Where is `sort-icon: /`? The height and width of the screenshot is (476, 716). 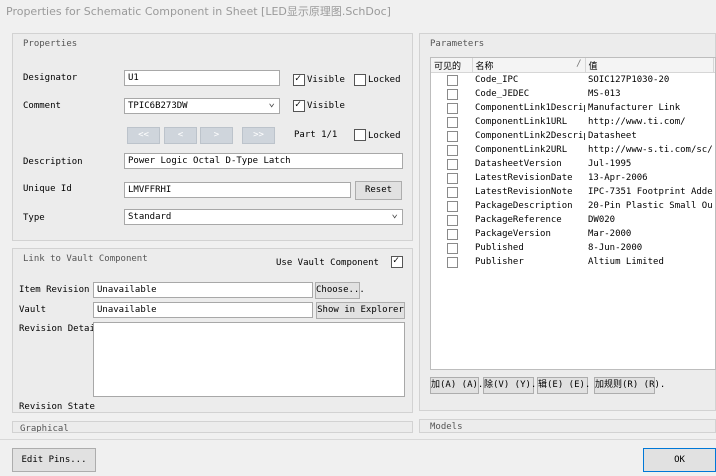
sort-icon: / is located at coordinates (579, 63).